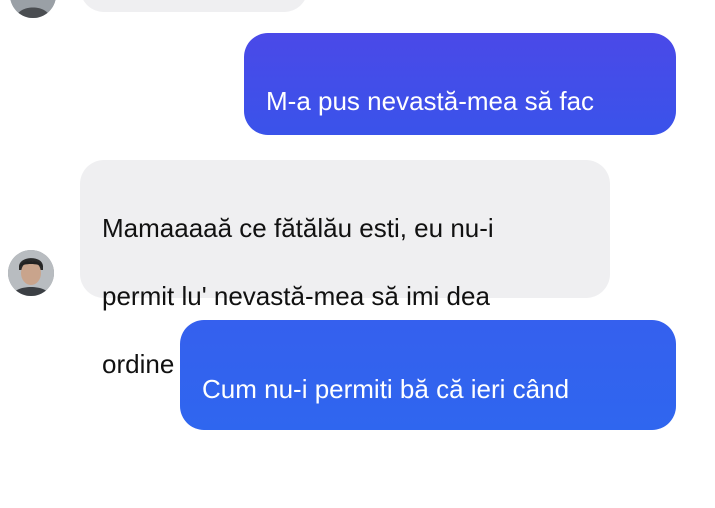  What do you see at coordinates (380, 457) in the screenshot?
I see `message-line: am fost la tine îi călcai o rochie` at bounding box center [380, 457].